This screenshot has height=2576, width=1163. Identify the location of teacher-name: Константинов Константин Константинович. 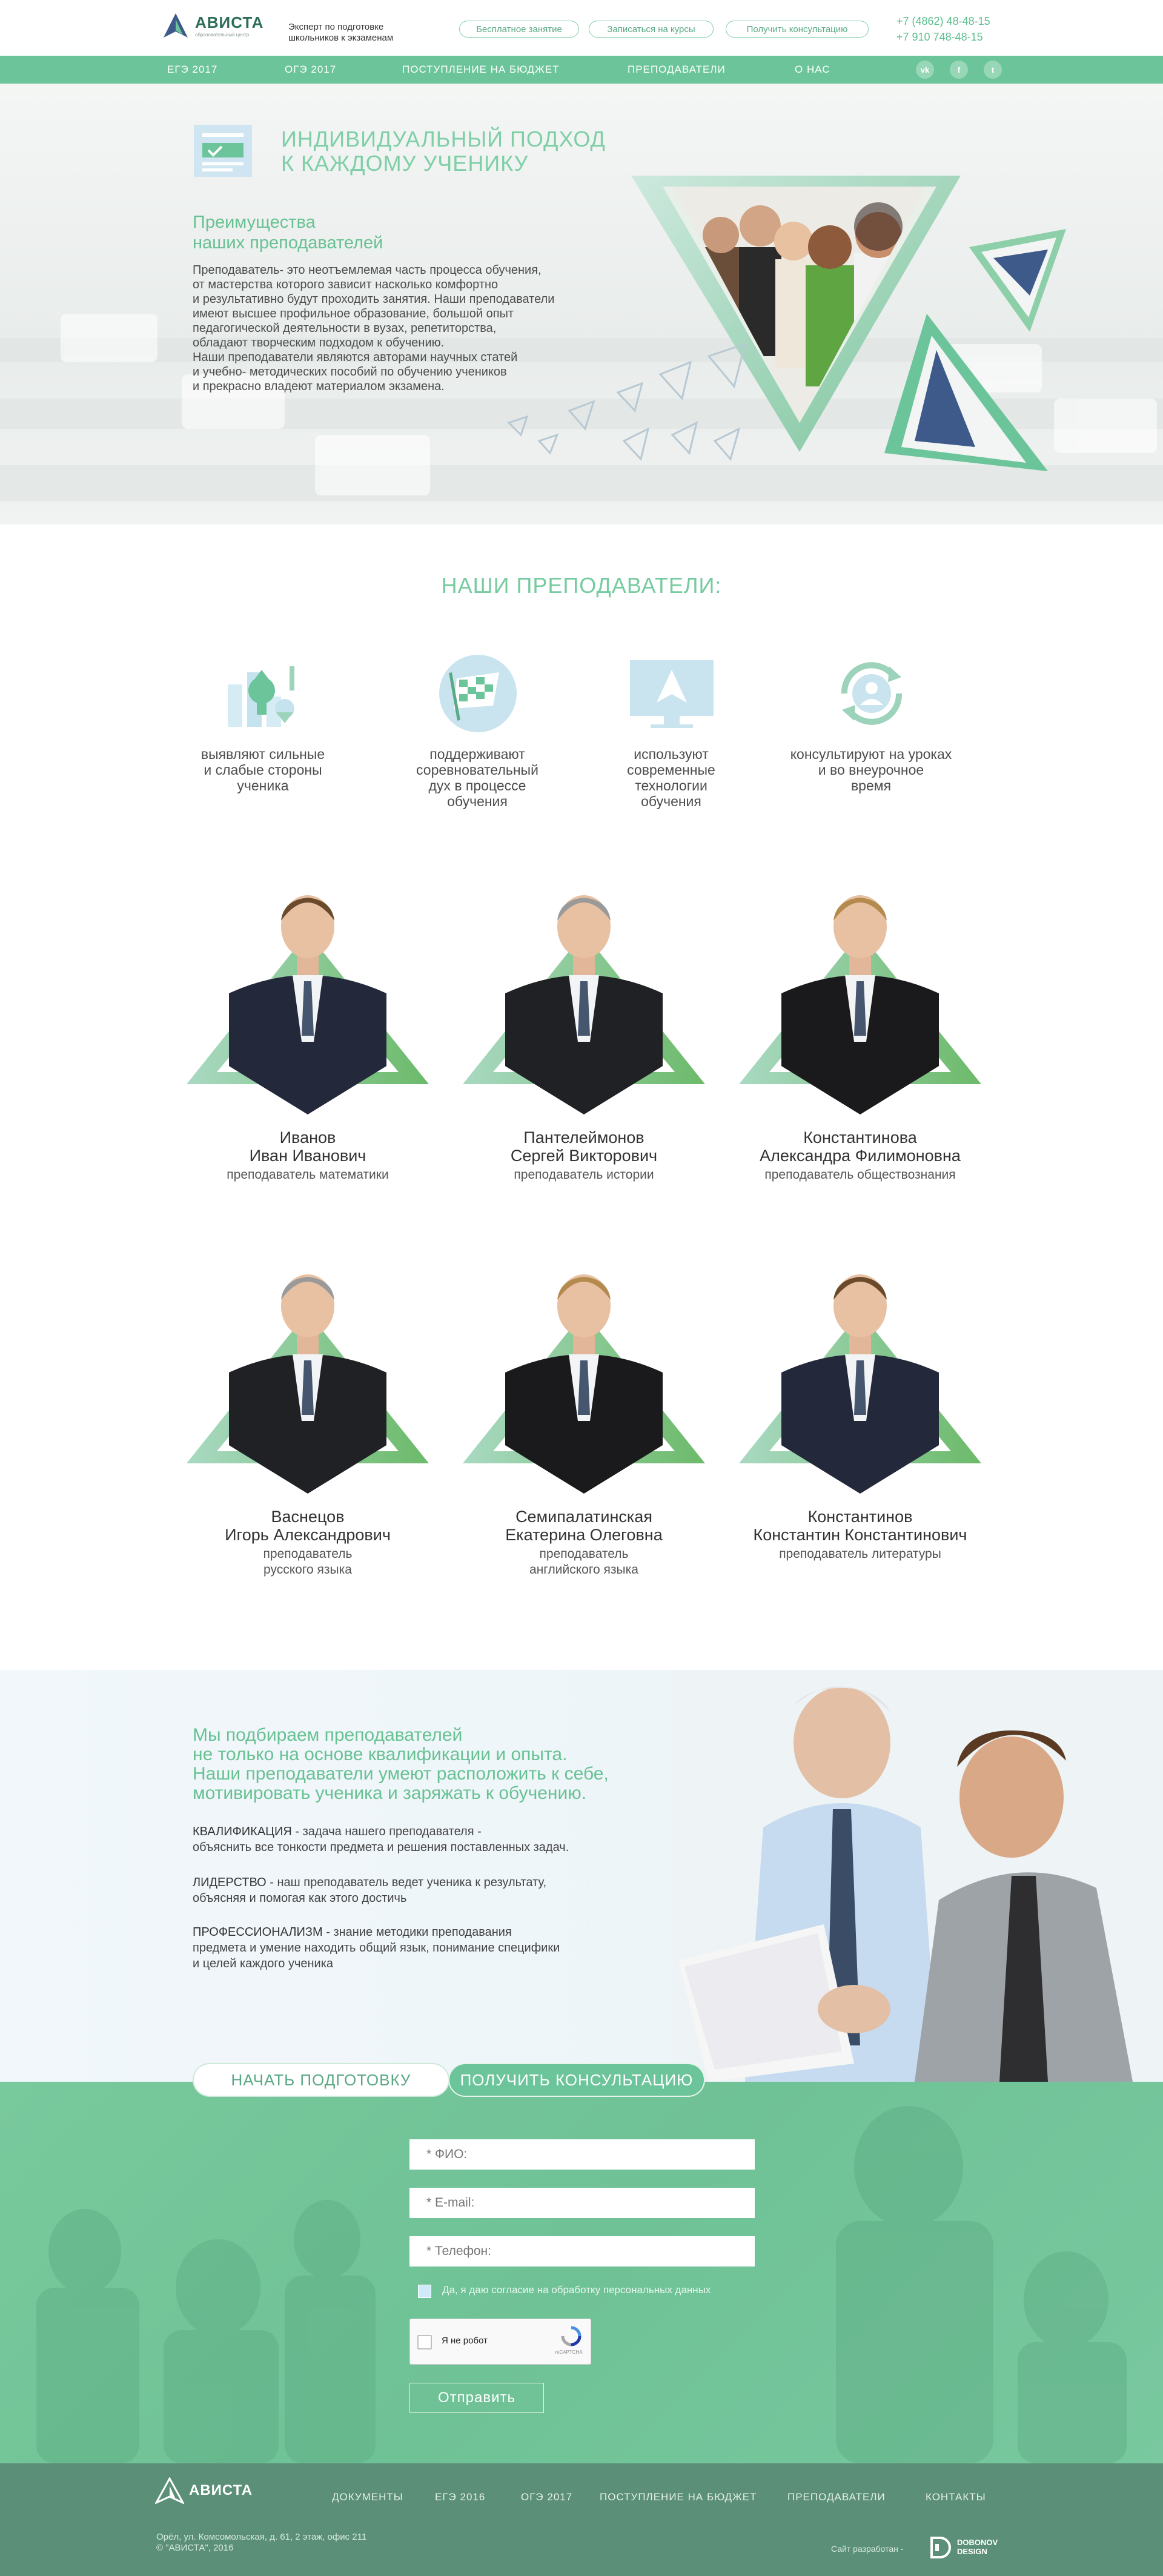
(860, 1526).